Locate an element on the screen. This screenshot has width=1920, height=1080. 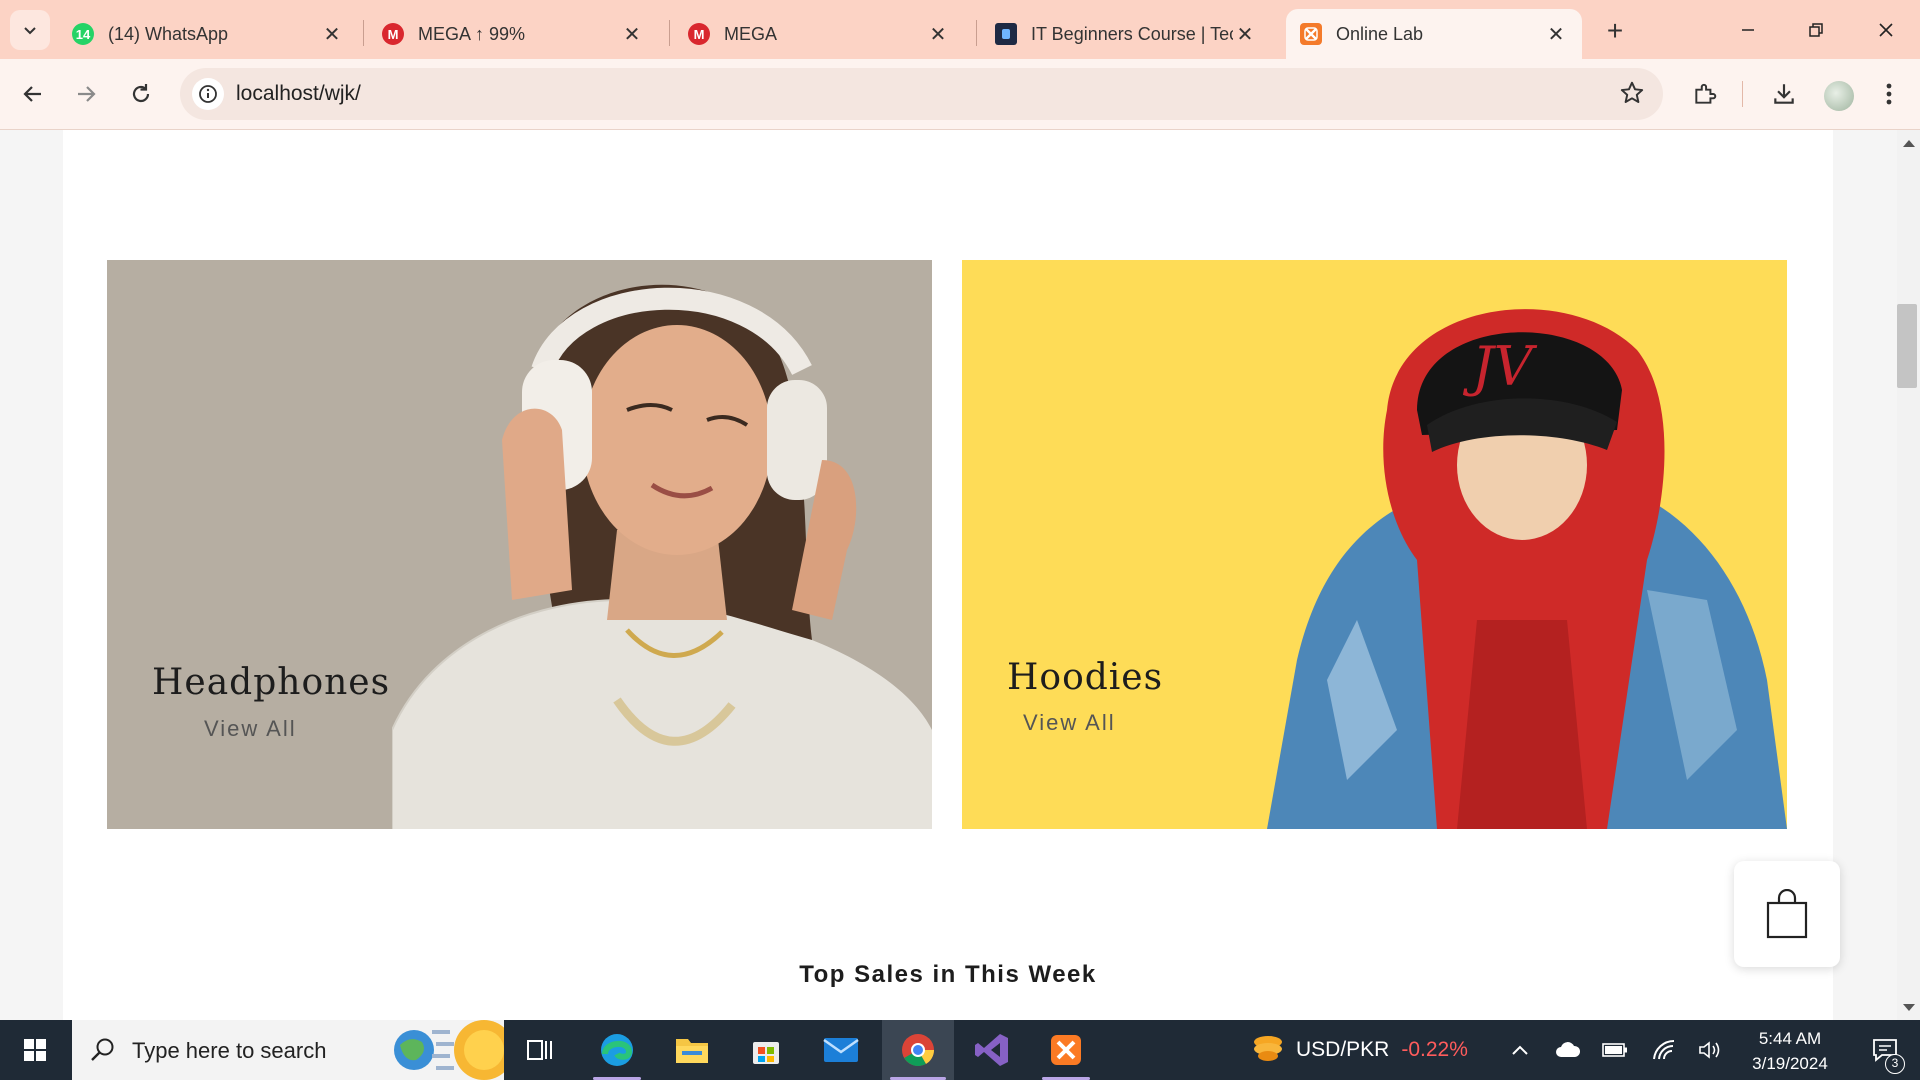
restore-icon is located at coordinates (1816, 29).